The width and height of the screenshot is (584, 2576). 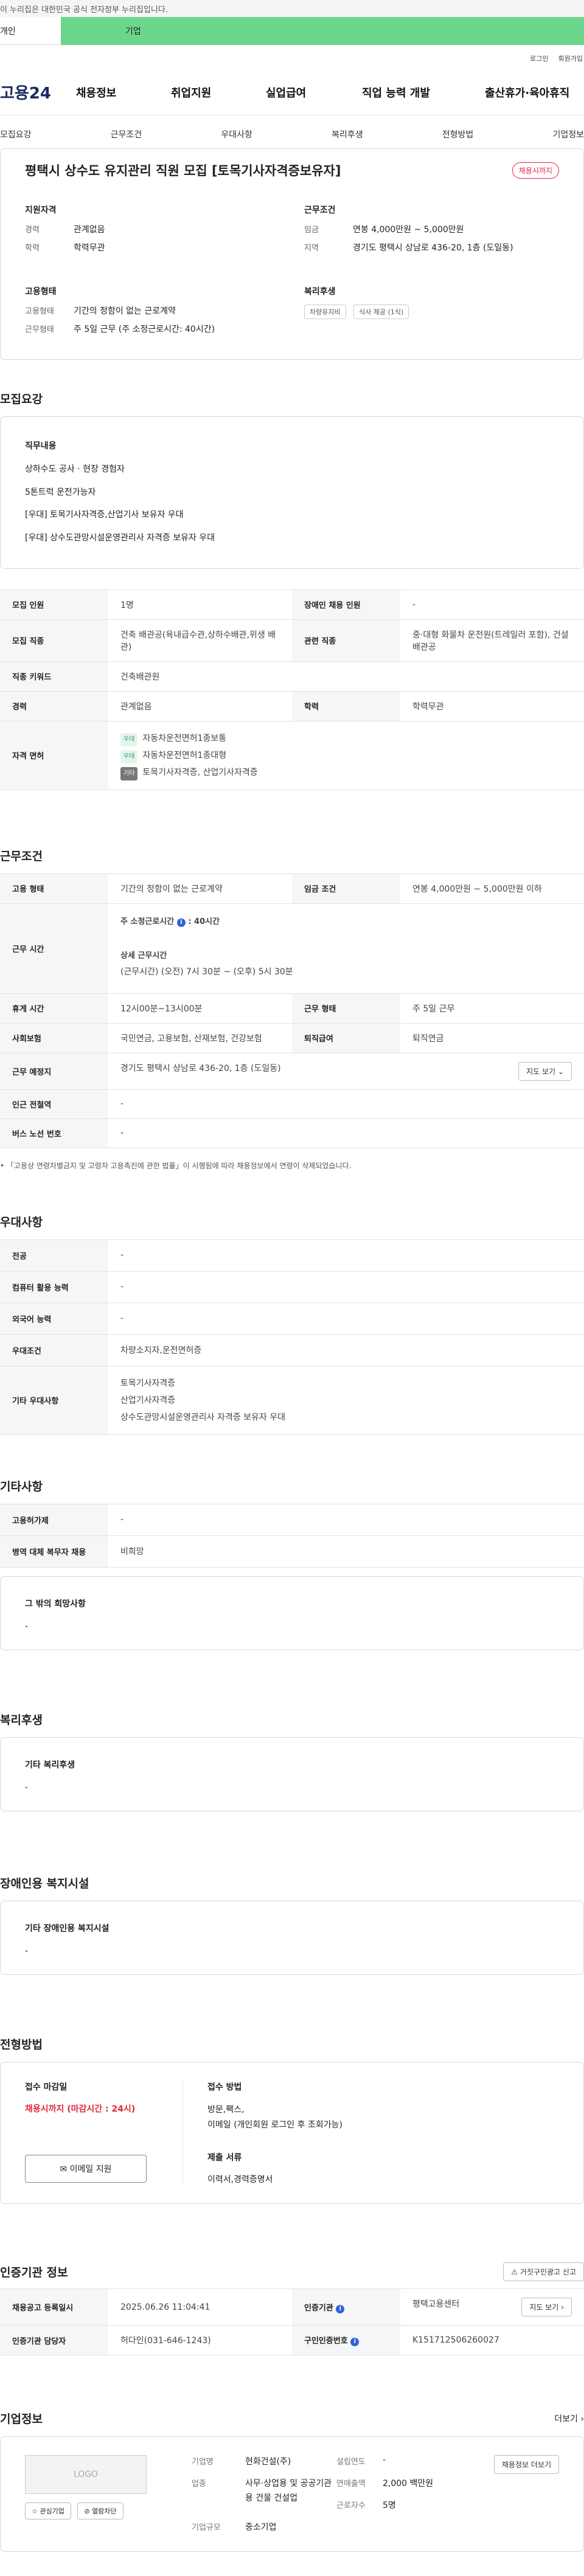 I want to click on emptype-row: 고용형태 기간의 정함이 없는 근로계약, so click(x=152, y=311).